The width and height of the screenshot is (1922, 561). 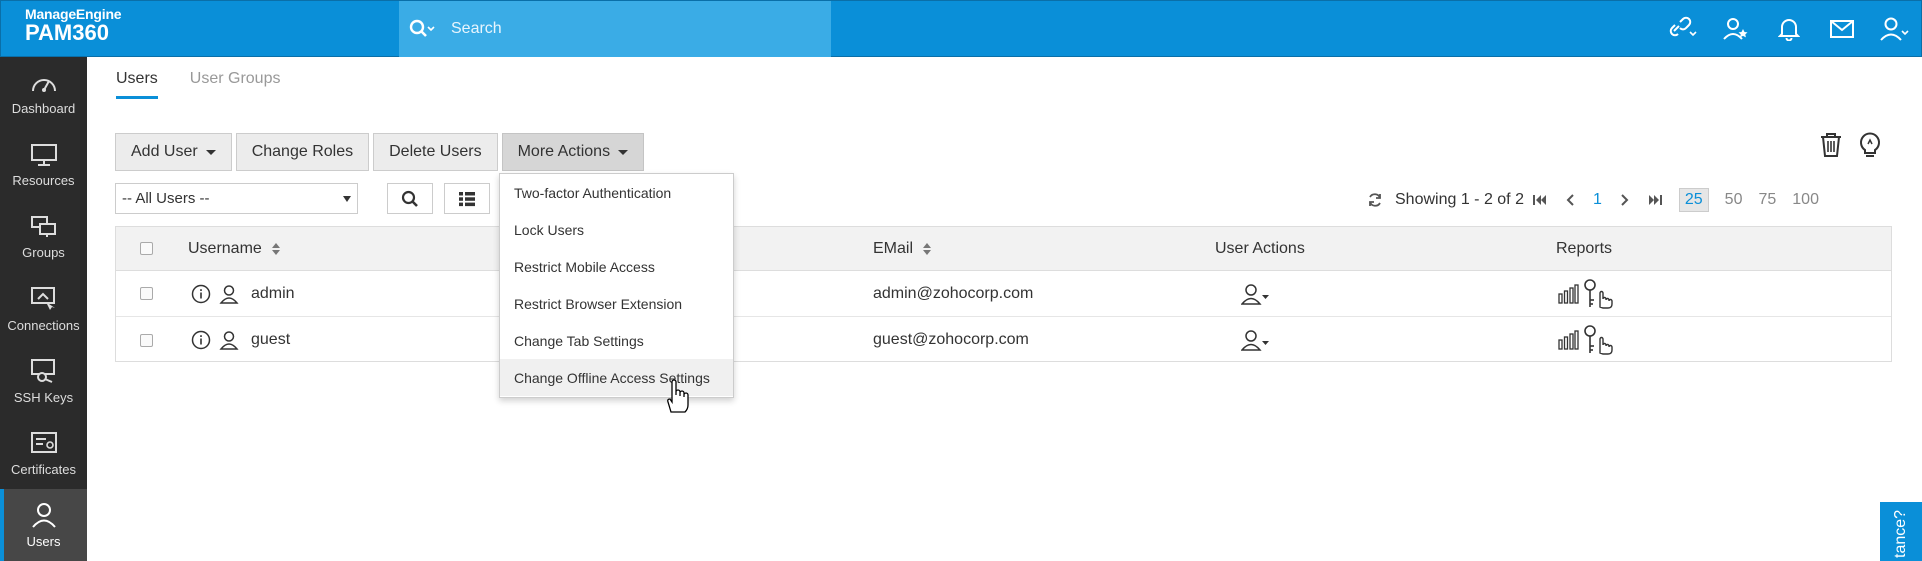 What do you see at coordinates (1894, 29) in the screenshot?
I see `user-dropdown-icon` at bounding box center [1894, 29].